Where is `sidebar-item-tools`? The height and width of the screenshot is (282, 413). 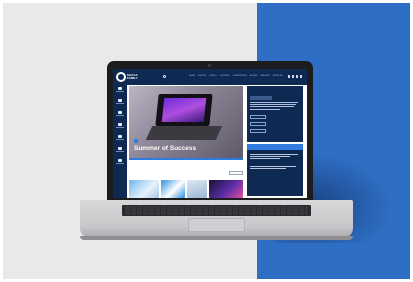 sidebar-item-tools is located at coordinates (120, 139).